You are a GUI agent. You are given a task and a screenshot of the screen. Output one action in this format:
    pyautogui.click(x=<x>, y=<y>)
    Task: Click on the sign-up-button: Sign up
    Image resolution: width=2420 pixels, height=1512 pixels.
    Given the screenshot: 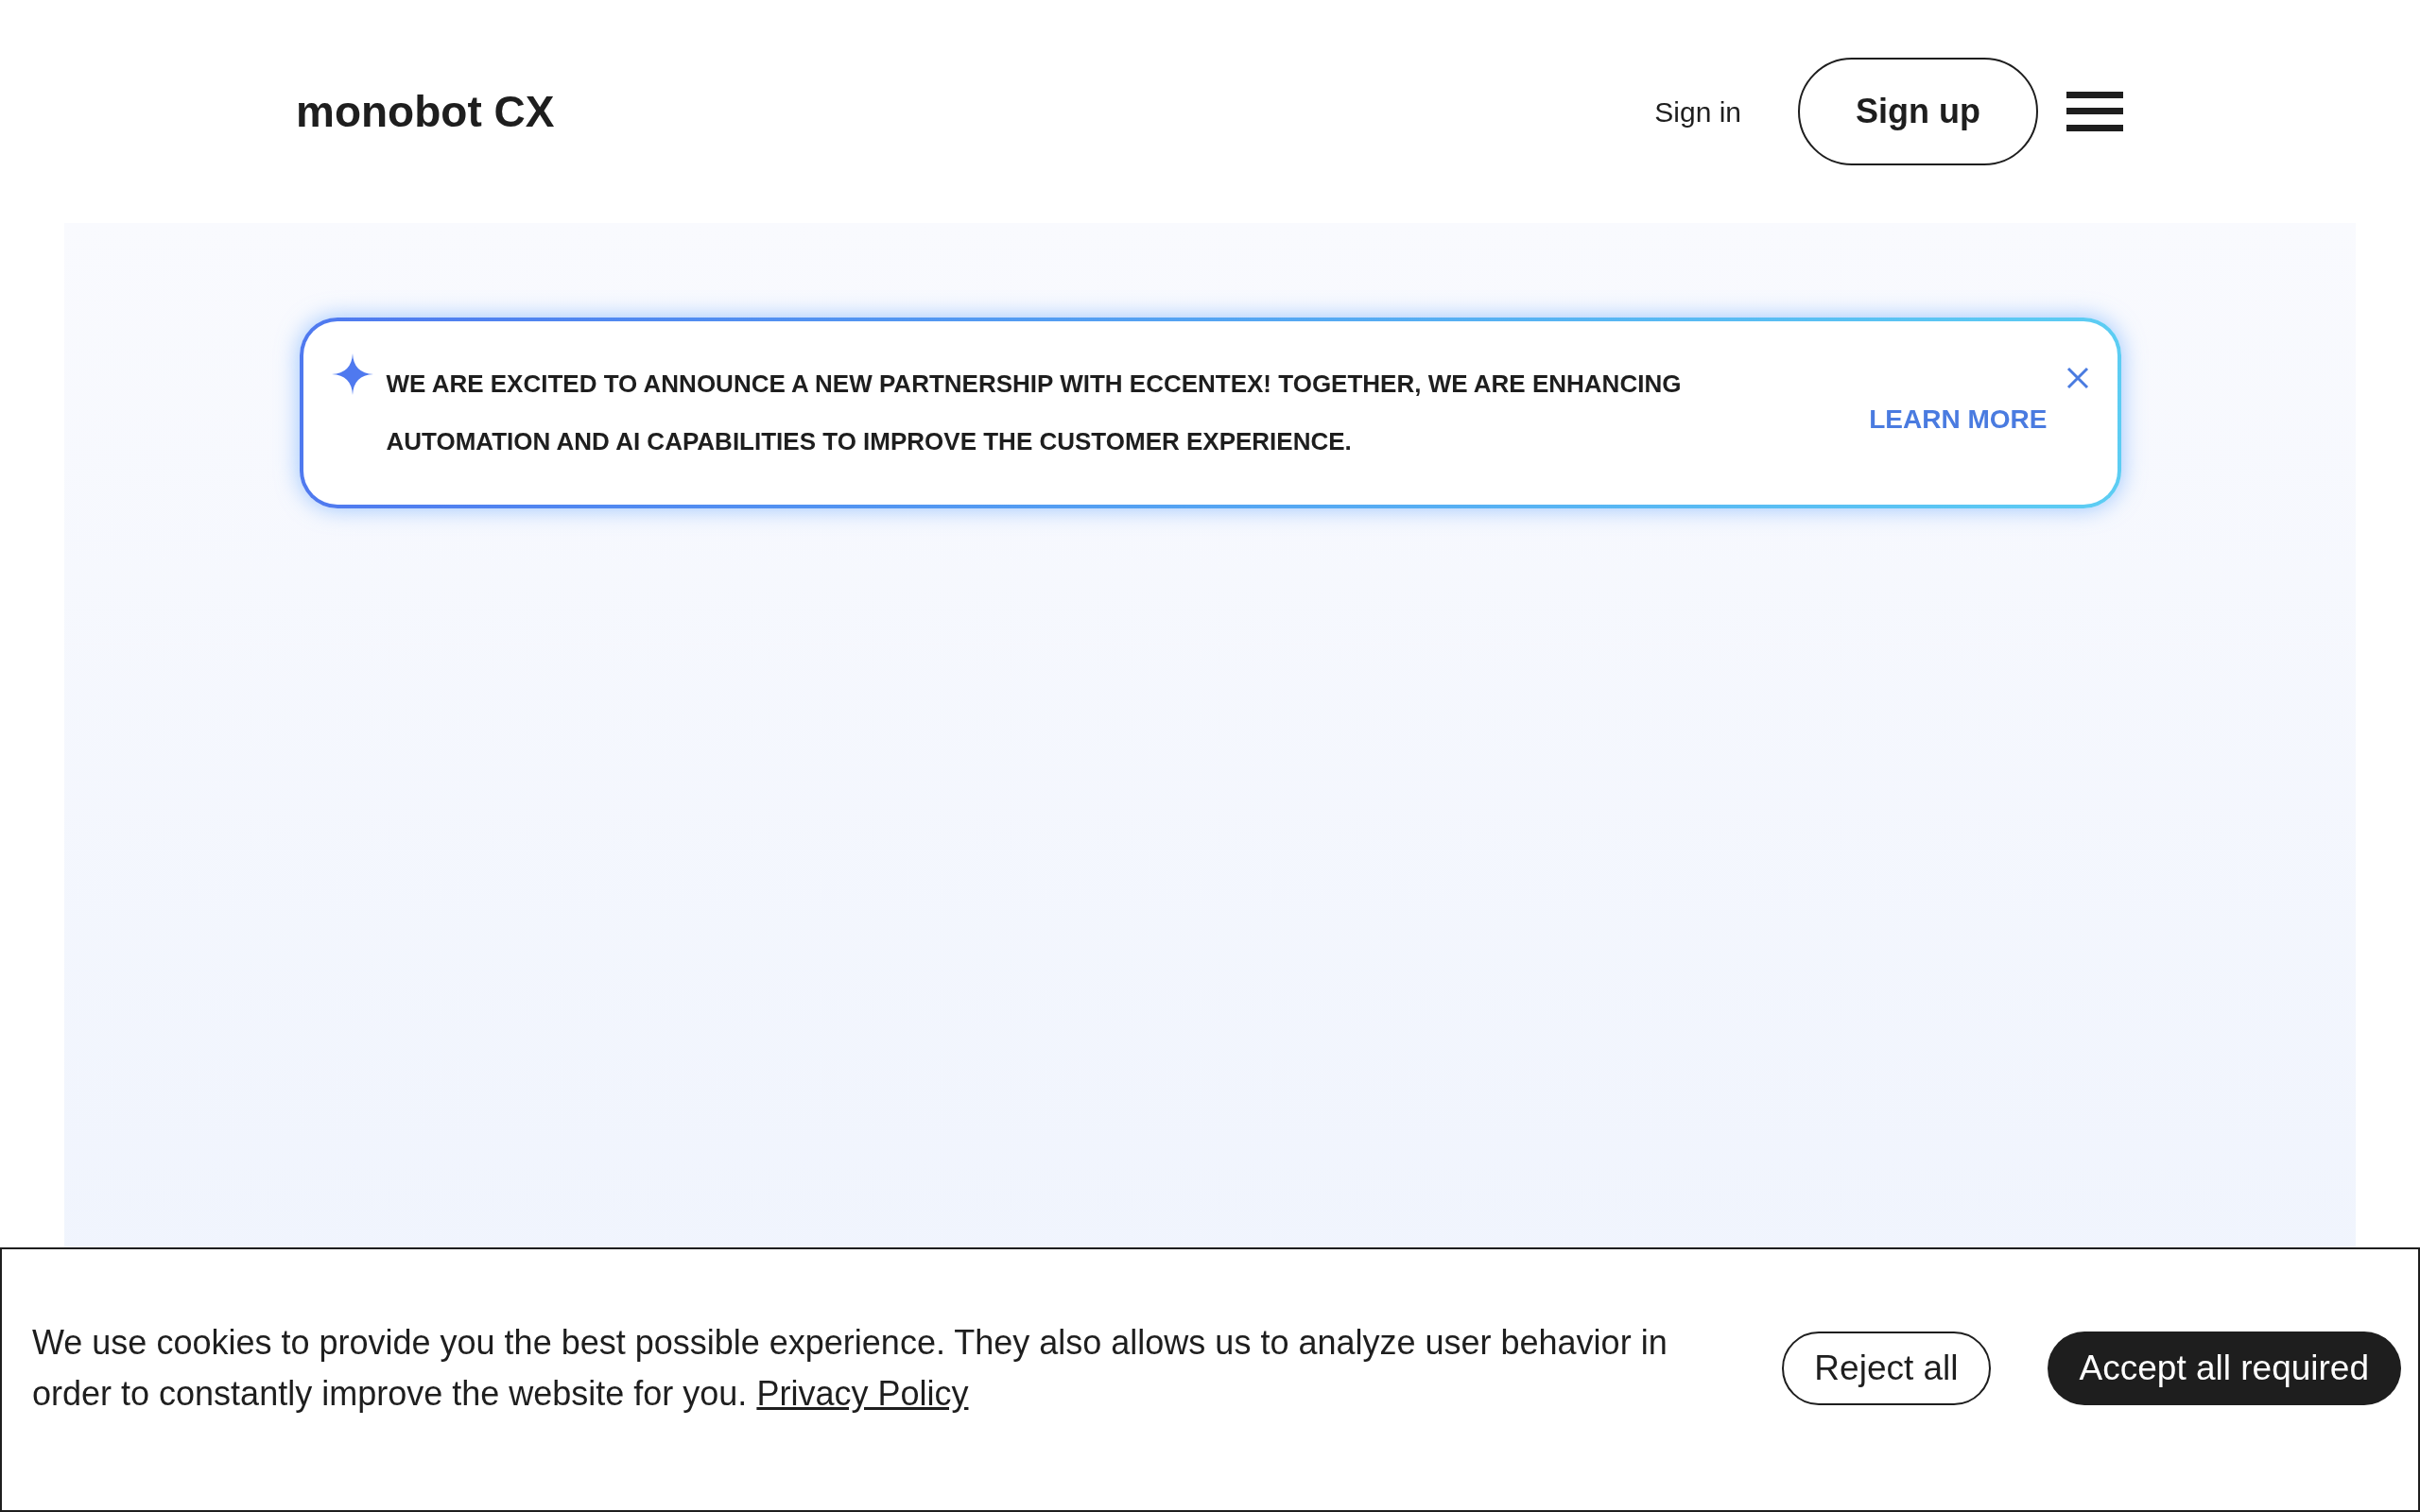 What is the action you would take?
    pyautogui.click(x=1918, y=111)
    